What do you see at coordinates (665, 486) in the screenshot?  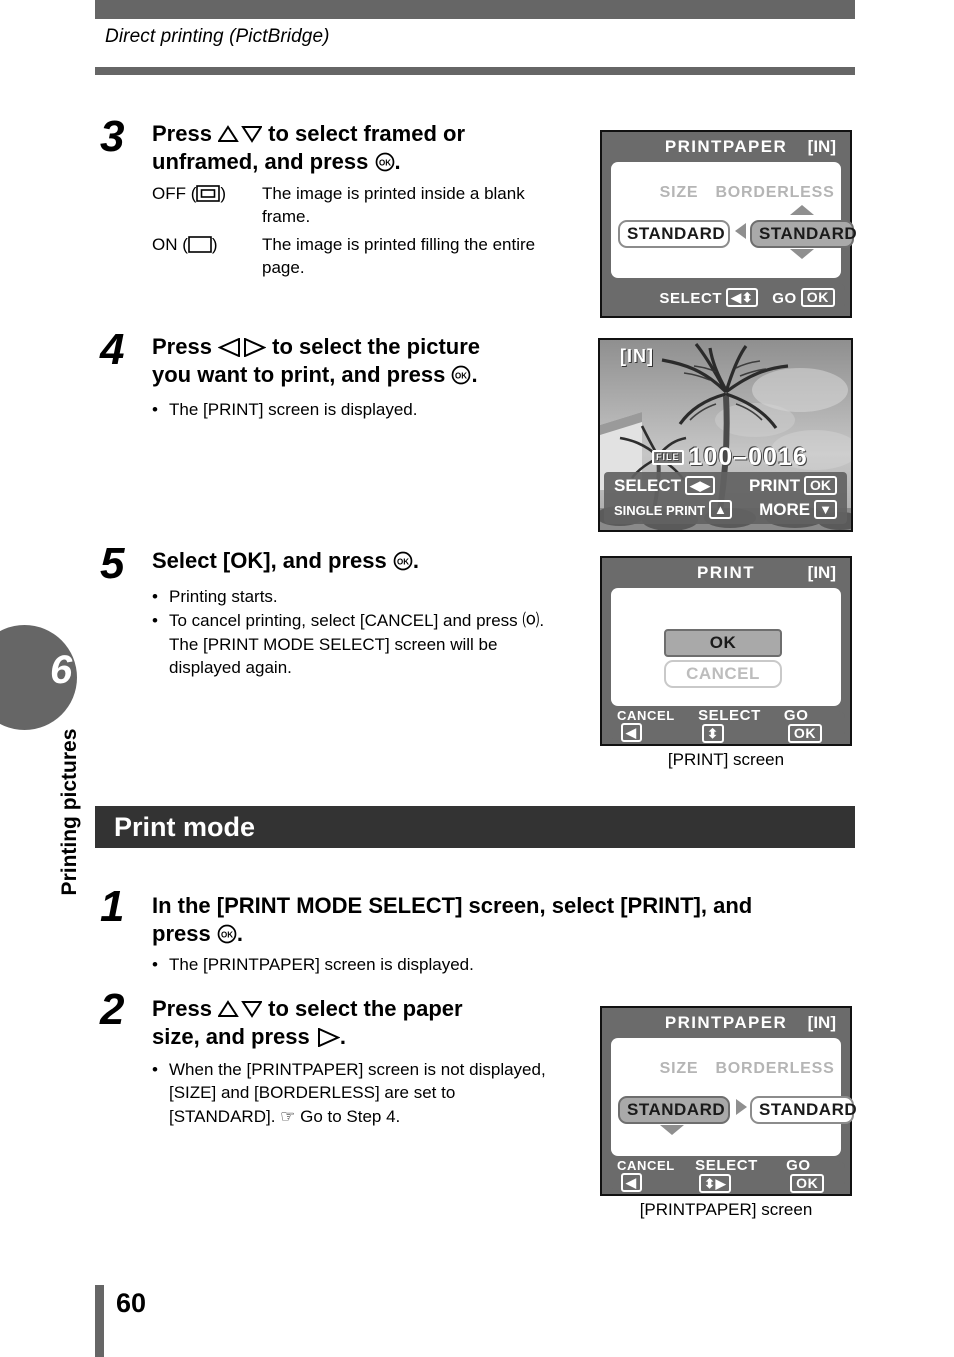 I see `overlay-select: SELECT ◀▶` at bounding box center [665, 486].